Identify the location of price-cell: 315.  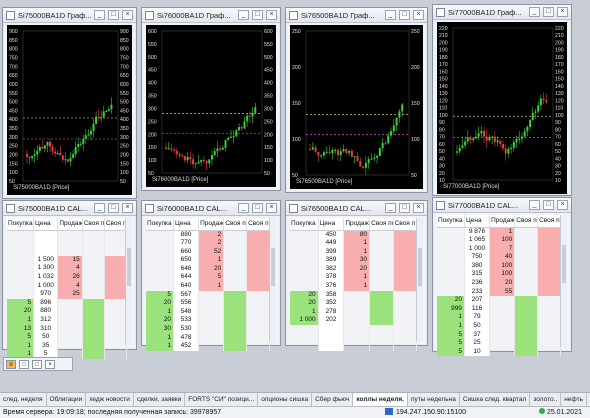
(477, 275).